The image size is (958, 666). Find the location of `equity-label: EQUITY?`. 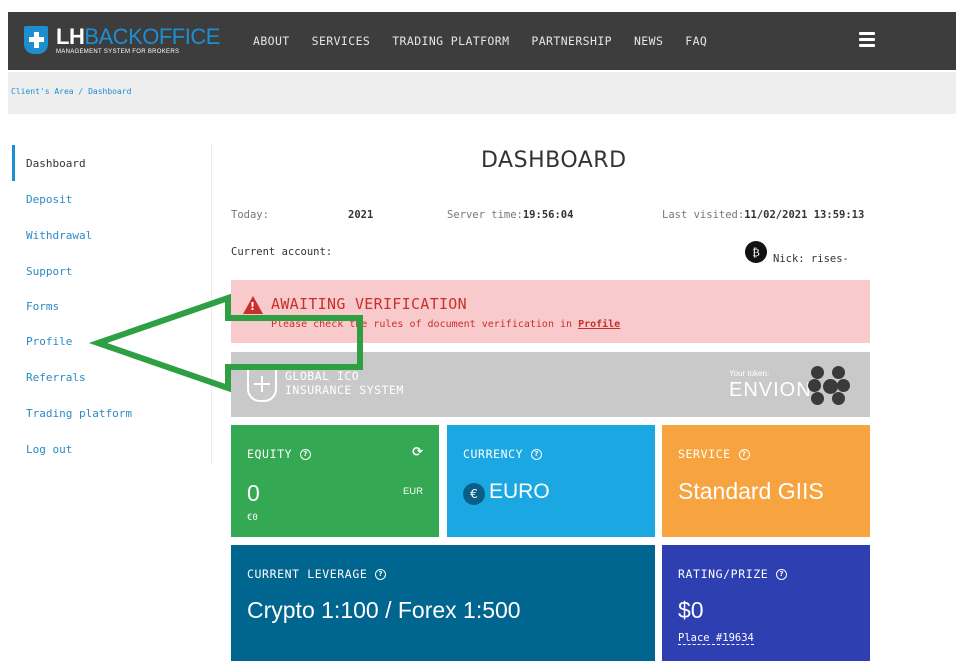

equity-label: EQUITY? is located at coordinates (279, 454).